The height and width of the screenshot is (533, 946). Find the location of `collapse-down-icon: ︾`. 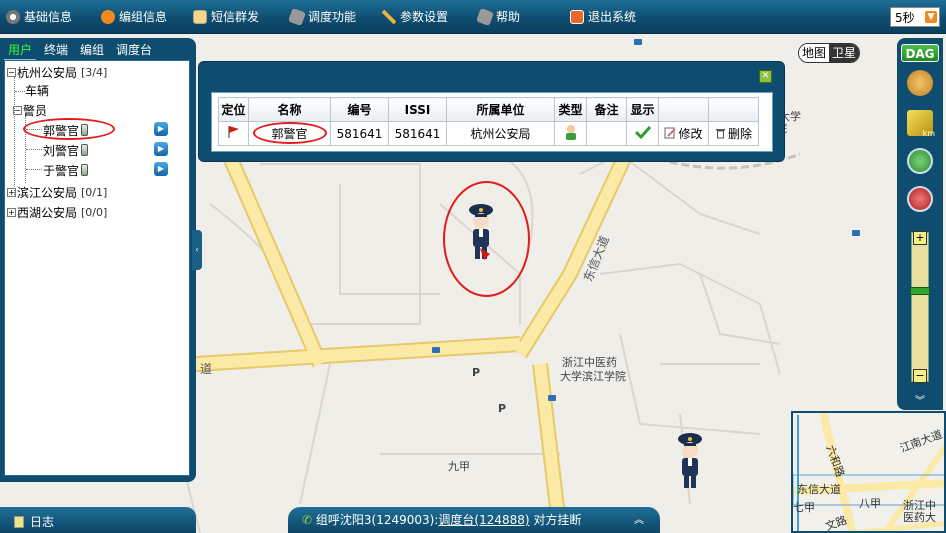

collapse-down-icon: ︾ is located at coordinates (920, 399).